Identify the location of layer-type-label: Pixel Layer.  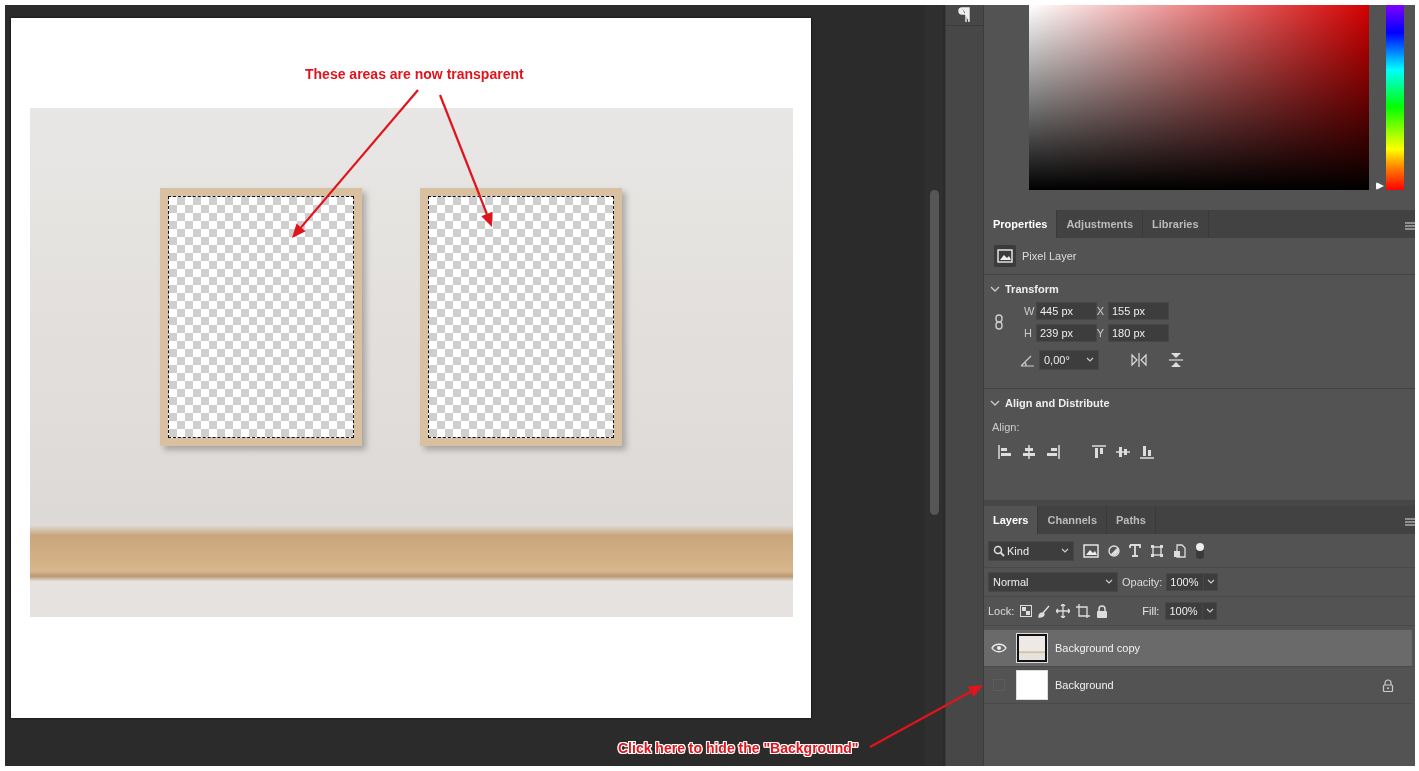
(1049, 256).